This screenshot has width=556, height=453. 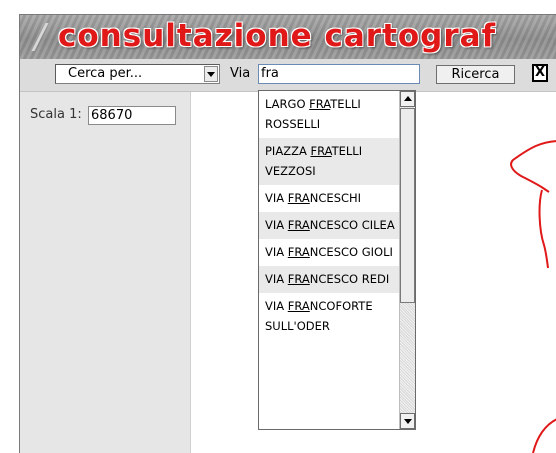 I want to click on suggestion-item: VIA FRANCESCO REDI, so click(x=329, y=279).